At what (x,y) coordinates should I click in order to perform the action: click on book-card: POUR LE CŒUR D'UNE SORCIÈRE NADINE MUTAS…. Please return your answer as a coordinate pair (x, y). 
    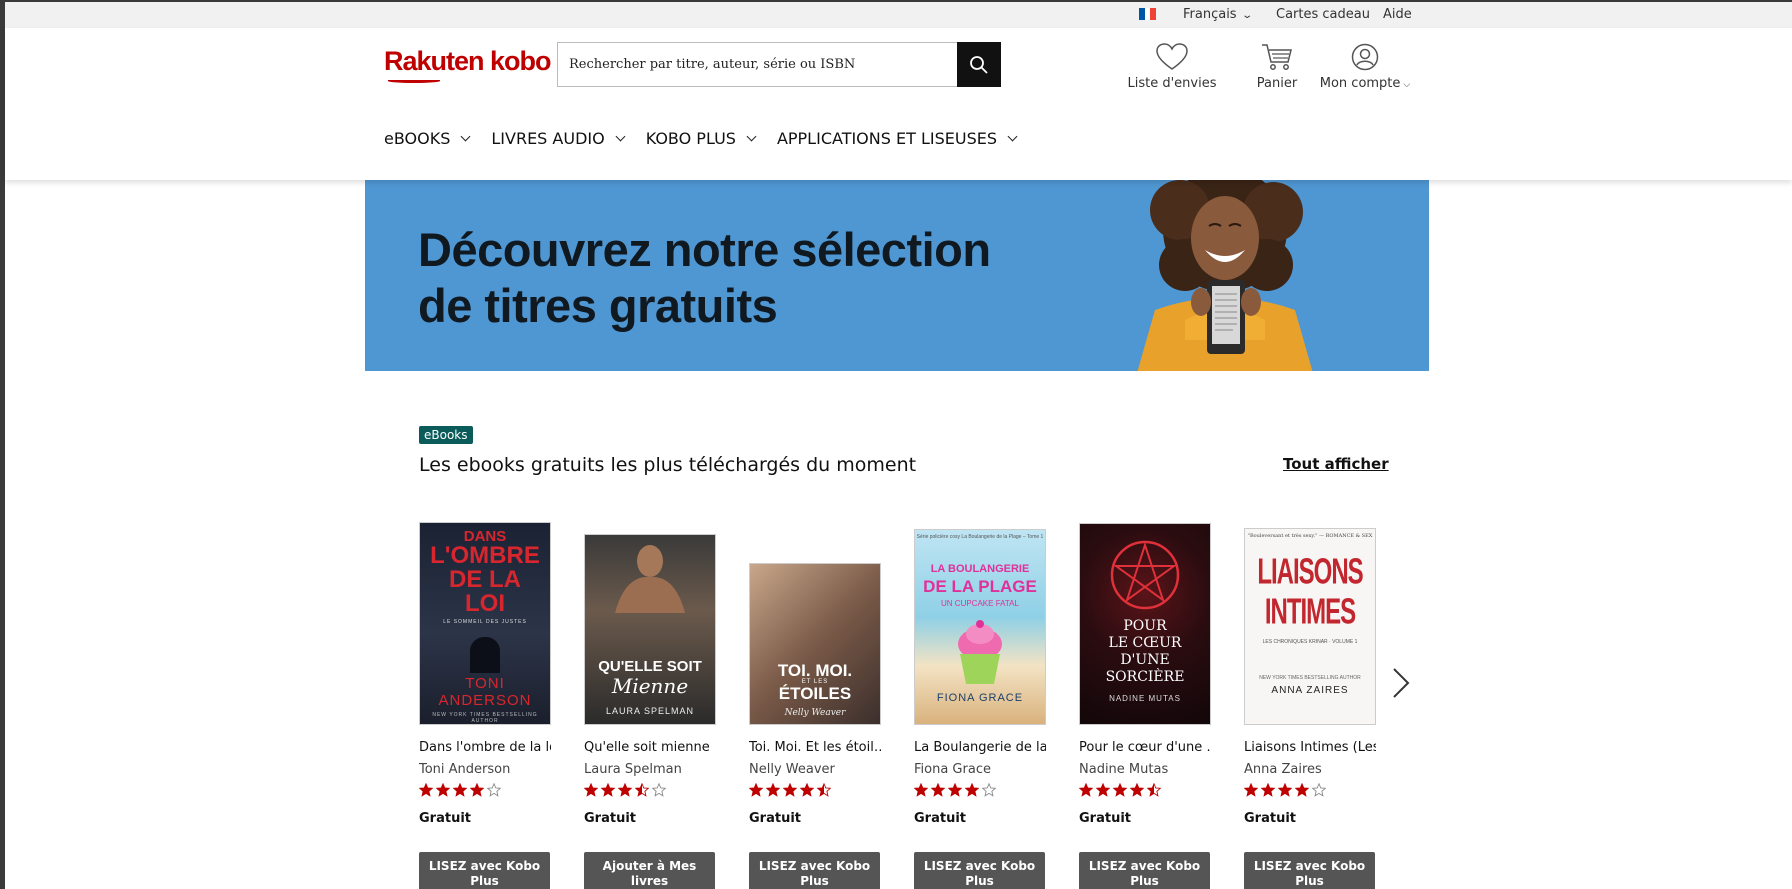
    Looking at the image, I should click on (1144, 704).